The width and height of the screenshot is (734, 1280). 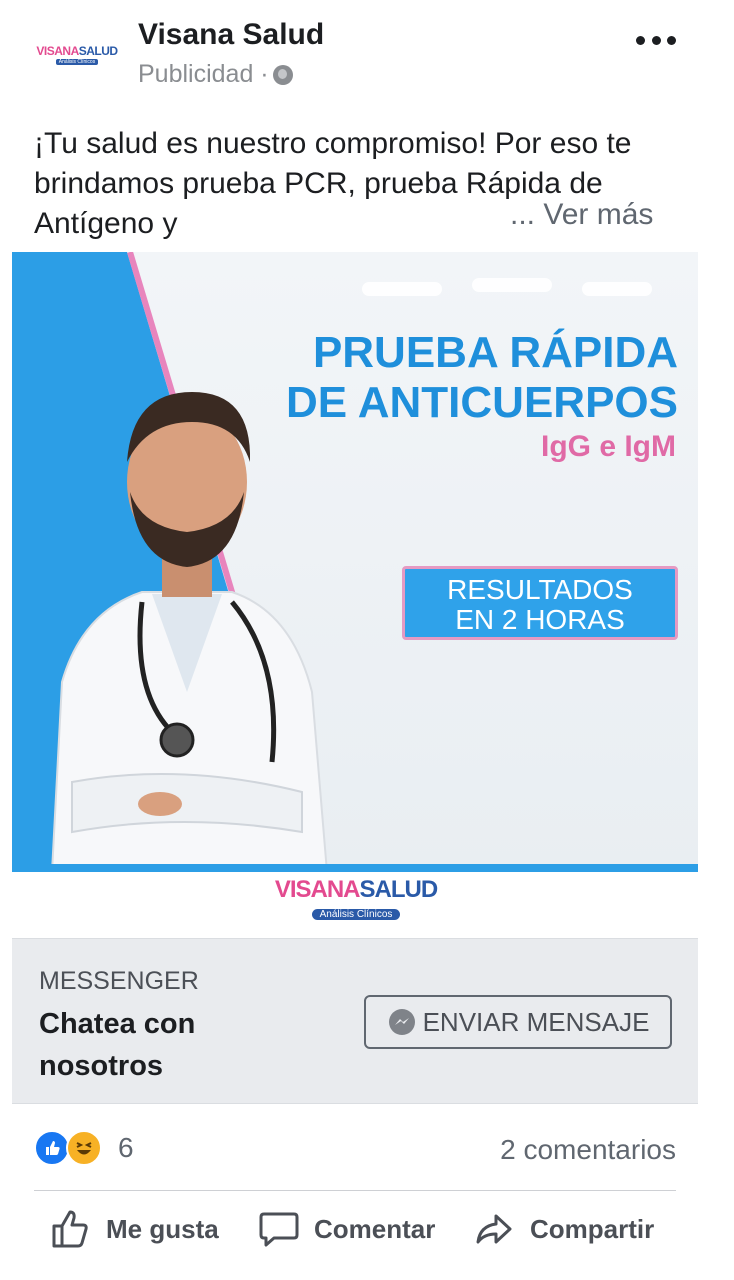 What do you see at coordinates (375, 1228) in the screenshot?
I see `comment-label: Comentar` at bounding box center [375, 1228].